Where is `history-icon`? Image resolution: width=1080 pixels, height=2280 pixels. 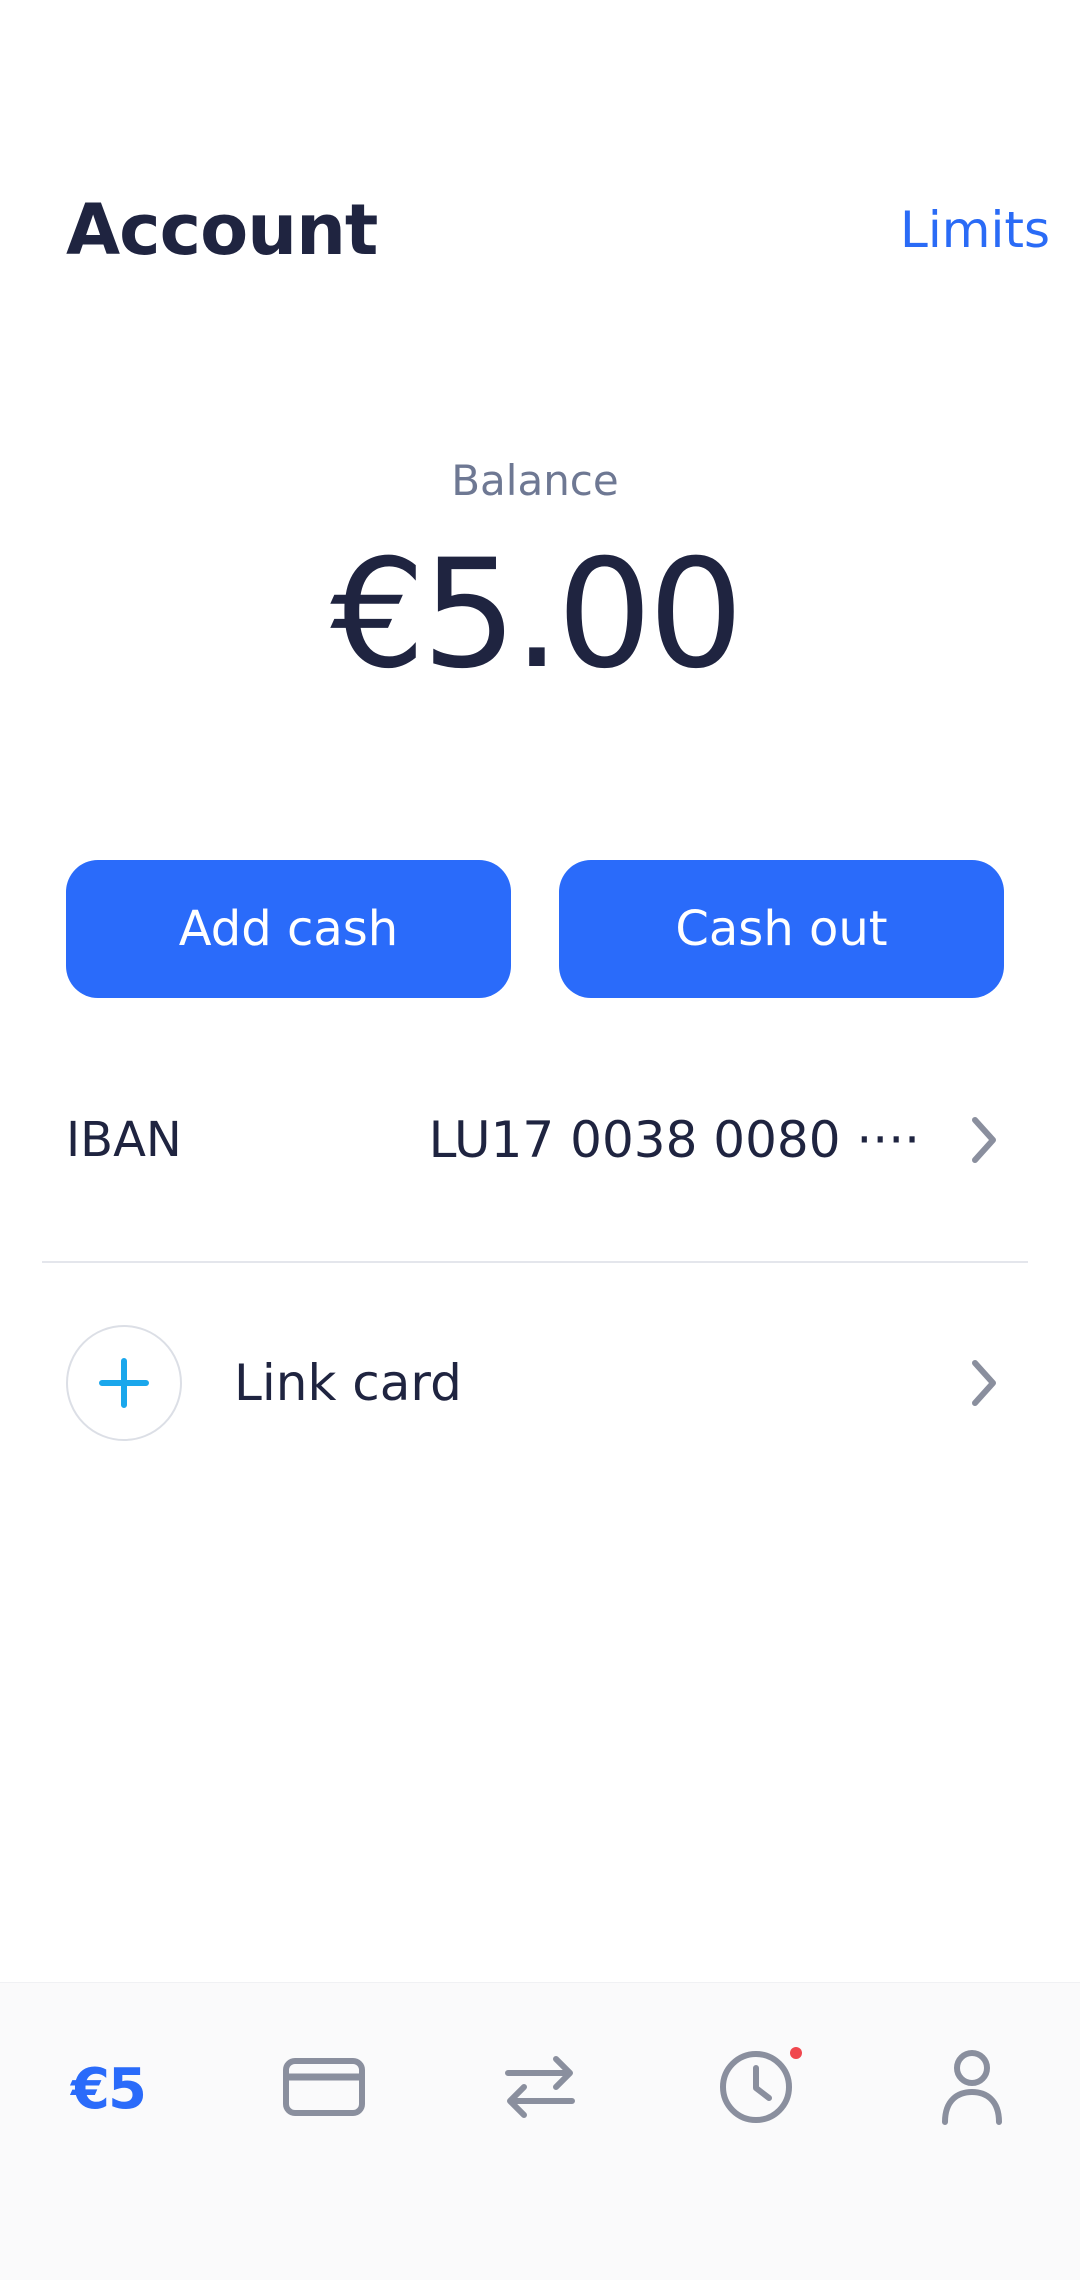 history-icon is located at coordinates (756, 2089).